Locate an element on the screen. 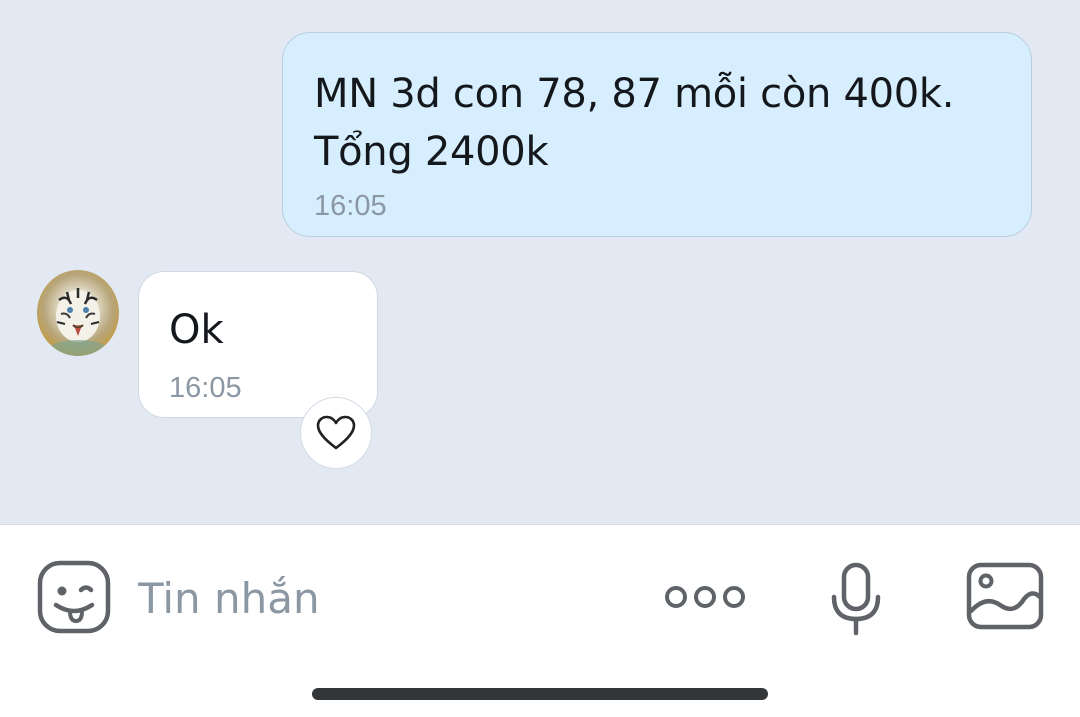 The height and width of the screenshot is (717, 1080). contact-avatar is located at coordinates (78, 313).